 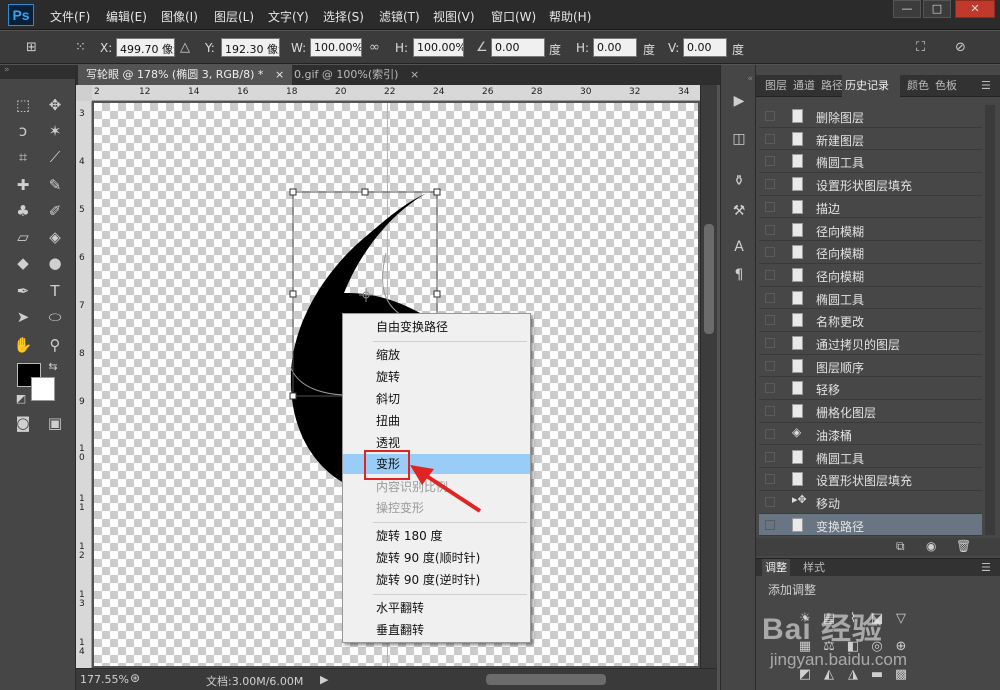 I want to click on vskew-input: 0.00, so click(x=705, y=47).